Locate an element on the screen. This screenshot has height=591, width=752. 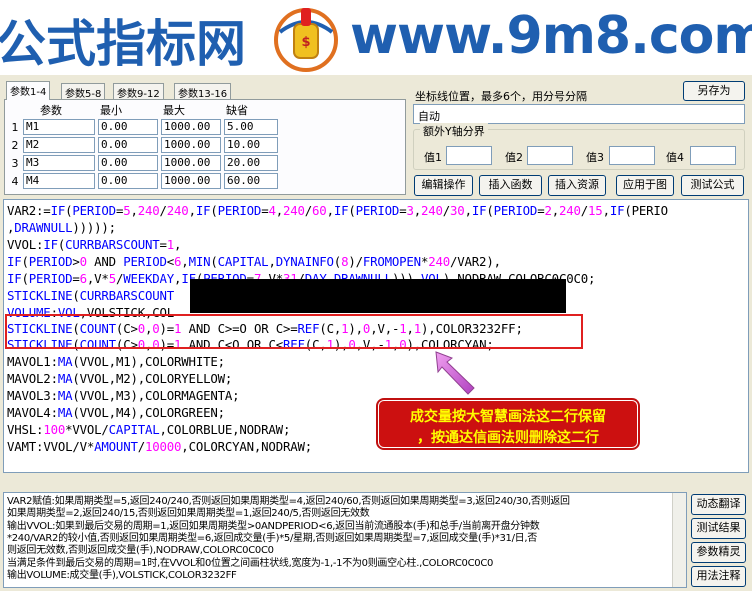
tab-params-1-4: 参数1-4 is located at coordinates (28, 90).